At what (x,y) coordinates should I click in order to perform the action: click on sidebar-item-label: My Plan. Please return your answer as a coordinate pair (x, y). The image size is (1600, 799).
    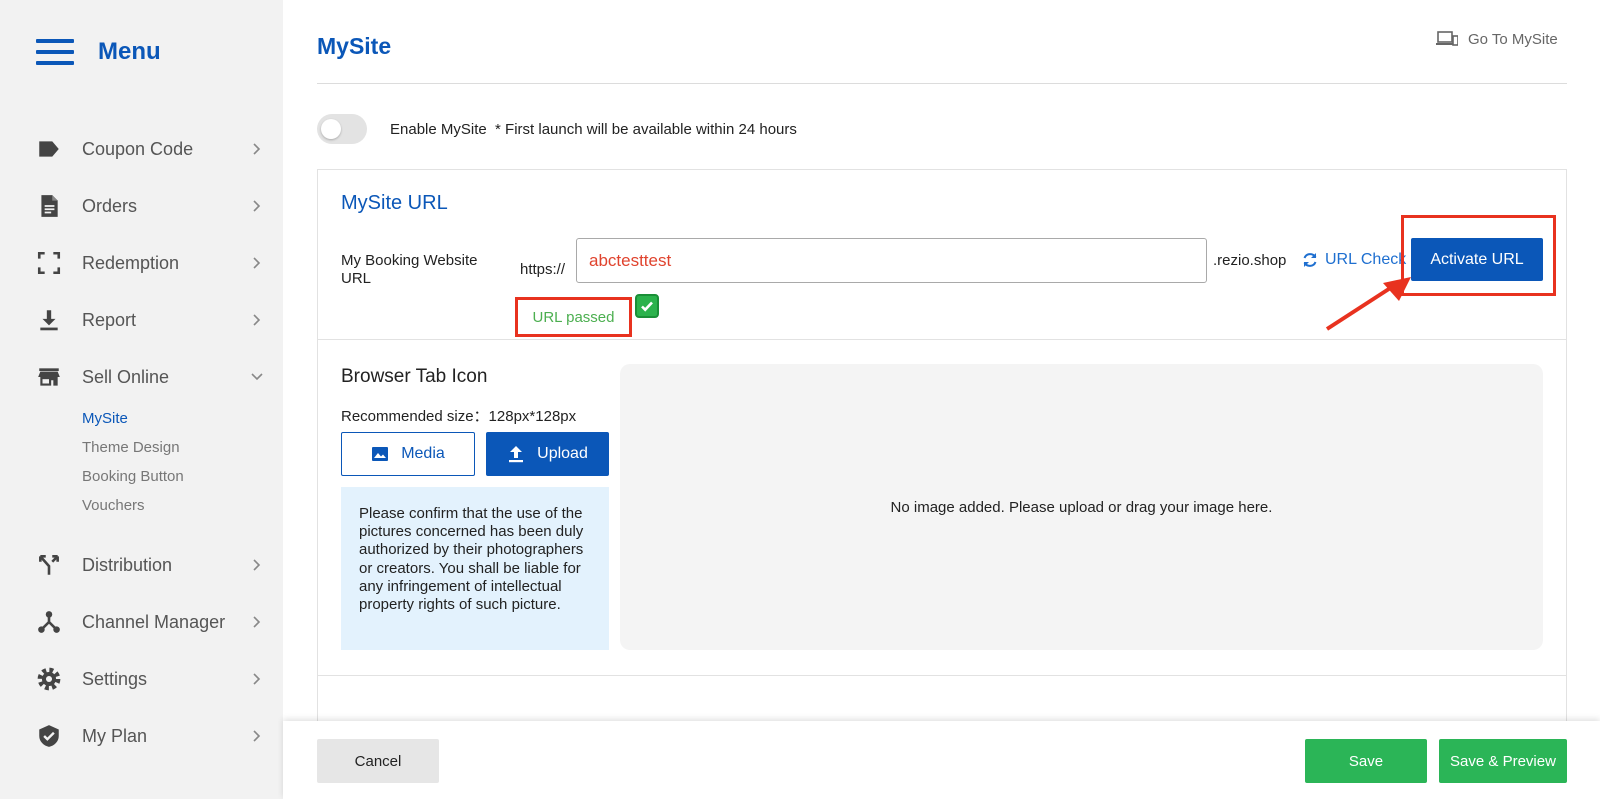
    Looking at the image, I should click on (115, 735).